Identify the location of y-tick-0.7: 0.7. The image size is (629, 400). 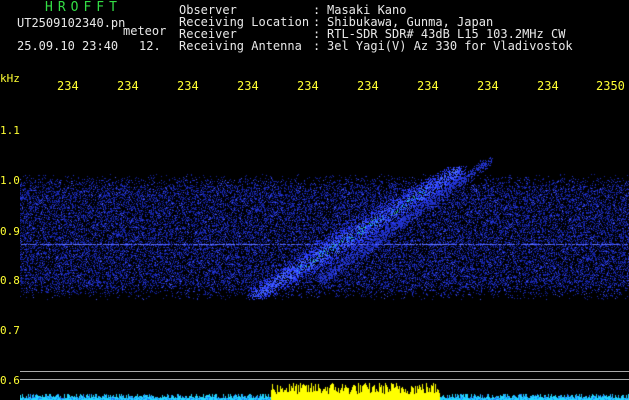
(10, 330).